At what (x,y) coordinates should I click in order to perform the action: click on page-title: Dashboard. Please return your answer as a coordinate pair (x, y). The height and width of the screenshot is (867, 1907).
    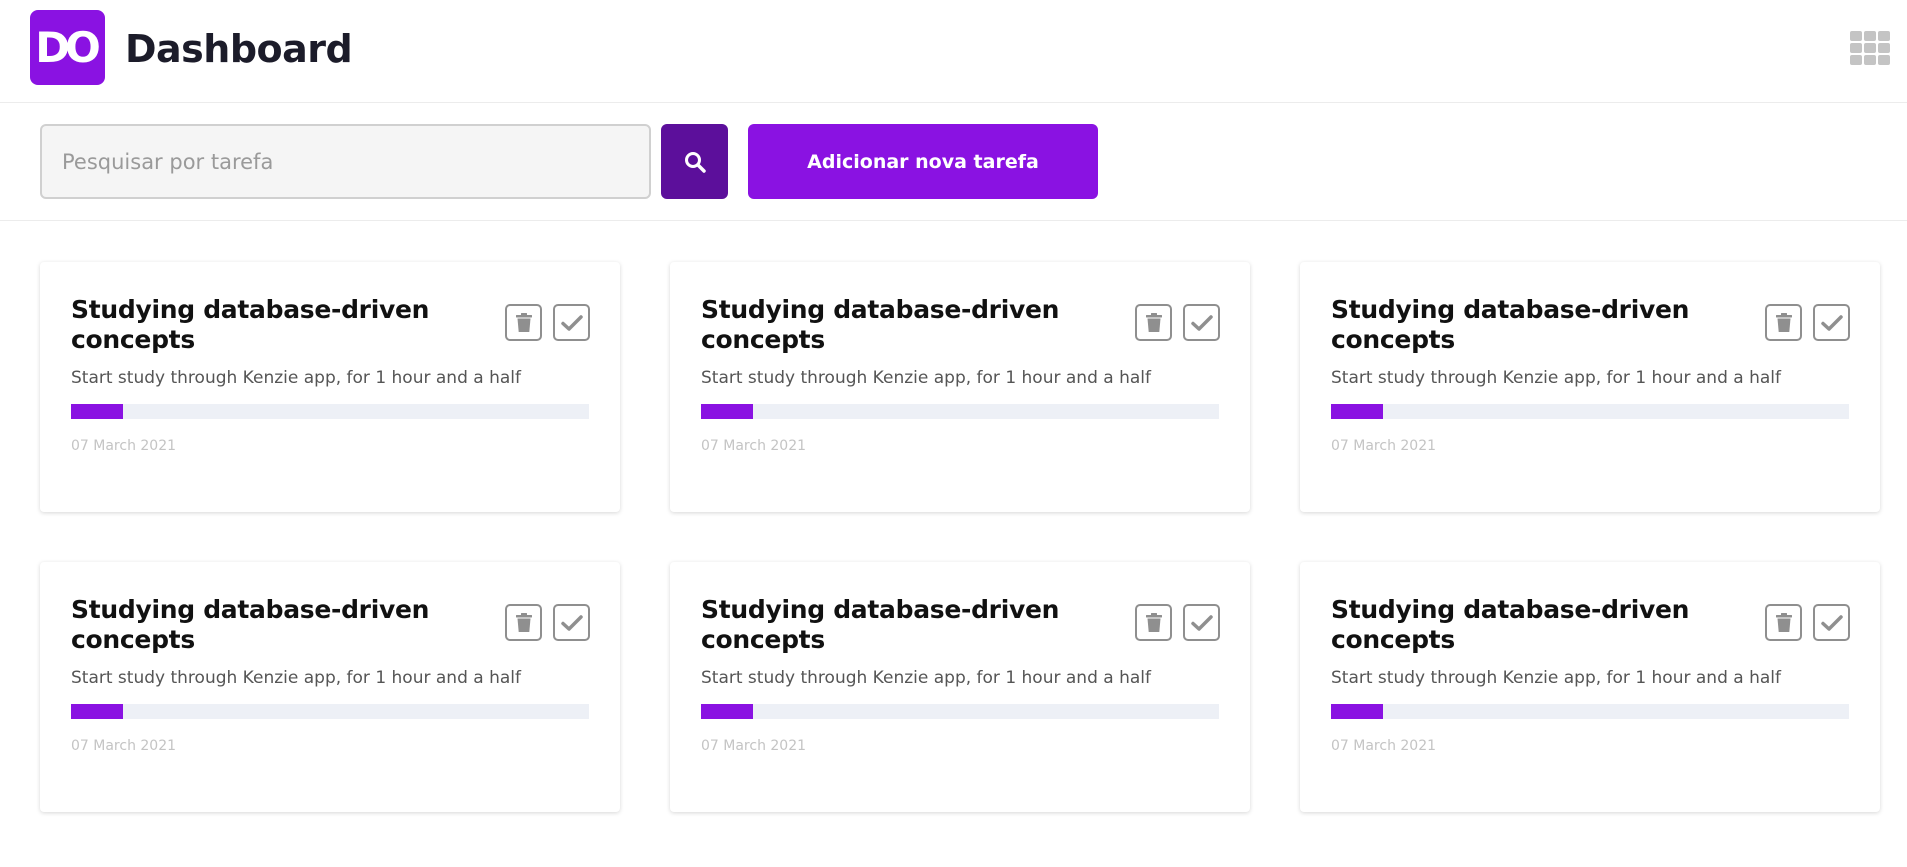
    Looking at the image, I should click on (239, 49).